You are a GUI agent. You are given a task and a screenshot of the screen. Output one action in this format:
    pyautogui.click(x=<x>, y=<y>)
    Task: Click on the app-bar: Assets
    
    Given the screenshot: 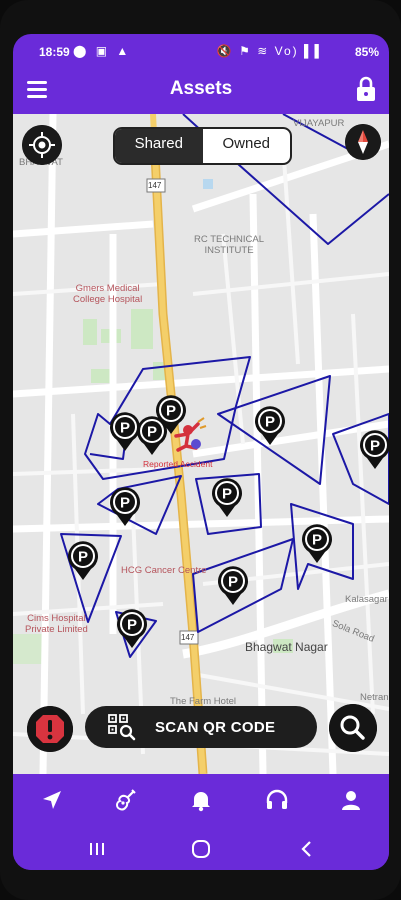 What is the action you would take?
    pyautogui.click(x=201, y=91)
    